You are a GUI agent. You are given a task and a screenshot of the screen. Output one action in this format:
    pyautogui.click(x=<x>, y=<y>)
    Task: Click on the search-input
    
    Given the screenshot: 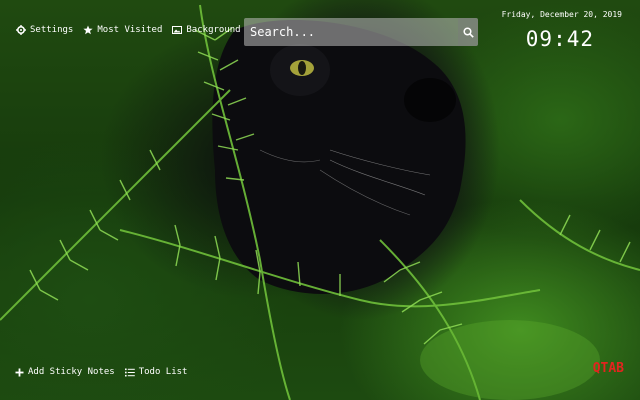 What is the action you would take?
    pyautogui.click(x=351, y=32)
    